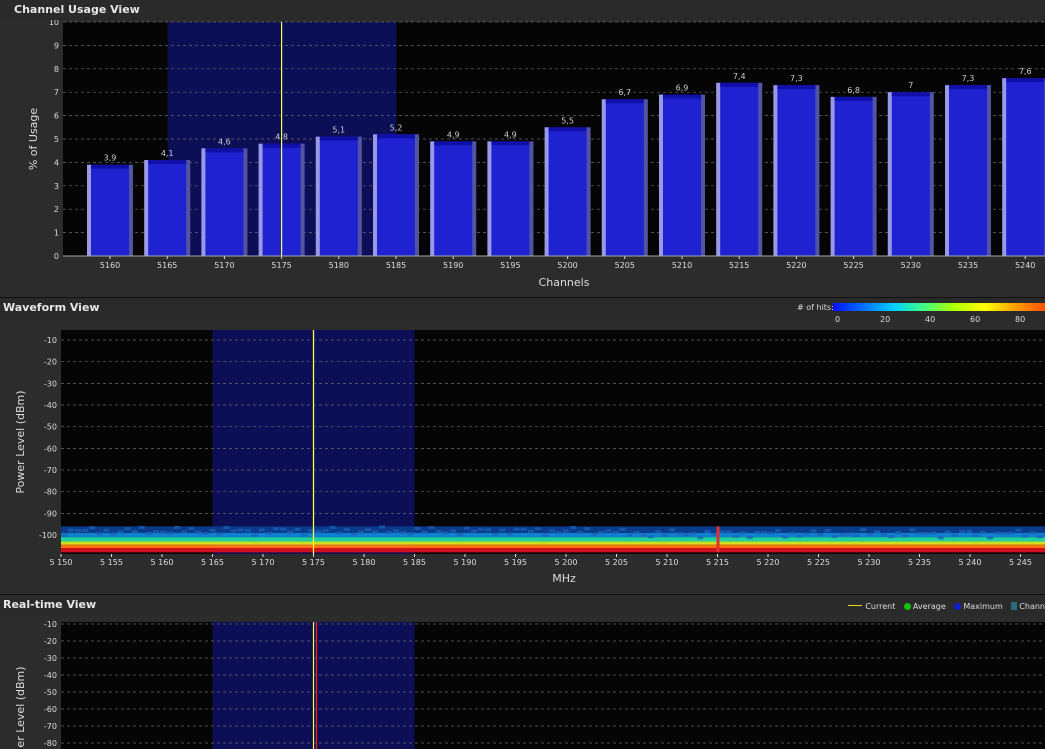  Describe the element at coordinates (796, 78) in the screenshot. I see `bar-value-label: 7,3` at that location.